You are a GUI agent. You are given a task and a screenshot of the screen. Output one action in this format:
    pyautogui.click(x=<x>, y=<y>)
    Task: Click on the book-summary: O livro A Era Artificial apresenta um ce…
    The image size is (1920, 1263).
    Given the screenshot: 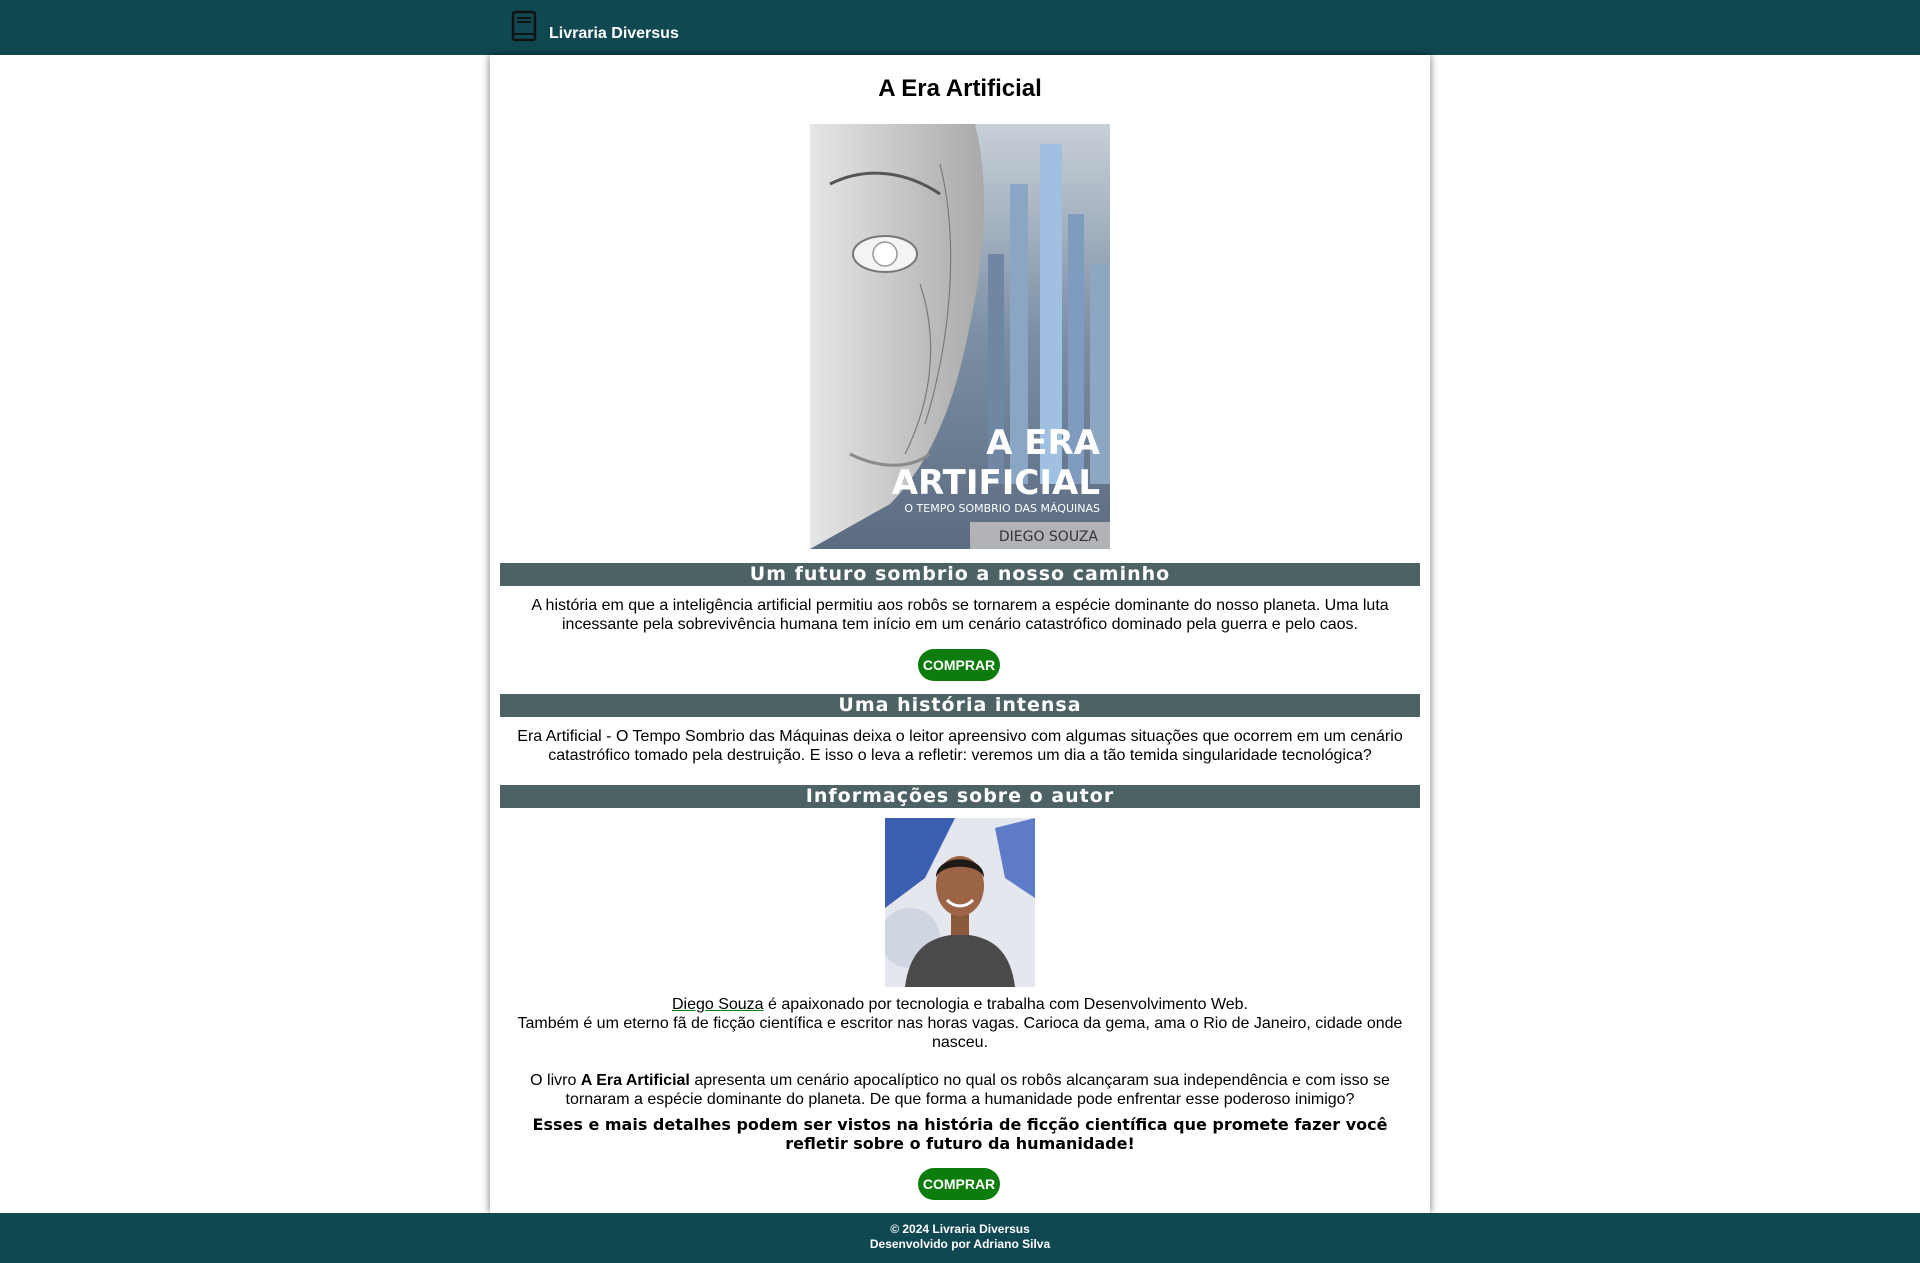 What is the action you would take?
    pyautogui.click(x=960, y=1090)
    